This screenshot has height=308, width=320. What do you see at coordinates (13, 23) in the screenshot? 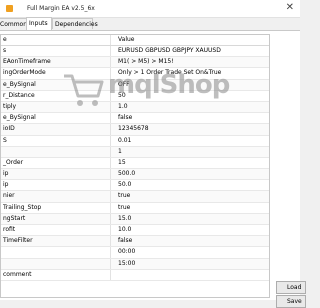
I see `tab-common: Common` at bounding box center [13, 23].